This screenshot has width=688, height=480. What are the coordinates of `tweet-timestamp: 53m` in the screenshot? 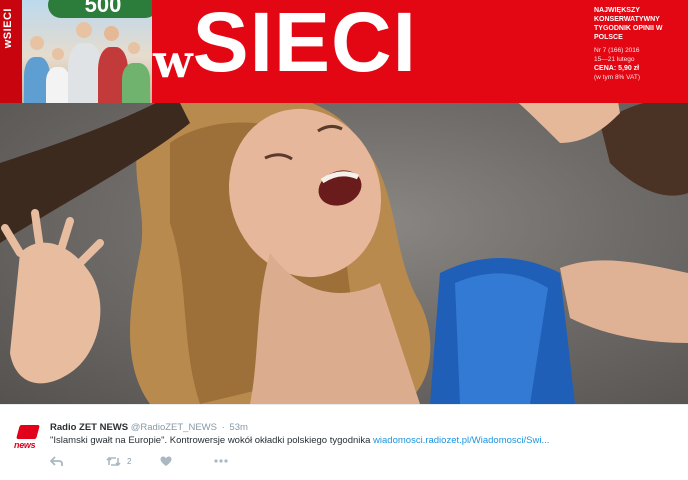 It's located at (238, 427).